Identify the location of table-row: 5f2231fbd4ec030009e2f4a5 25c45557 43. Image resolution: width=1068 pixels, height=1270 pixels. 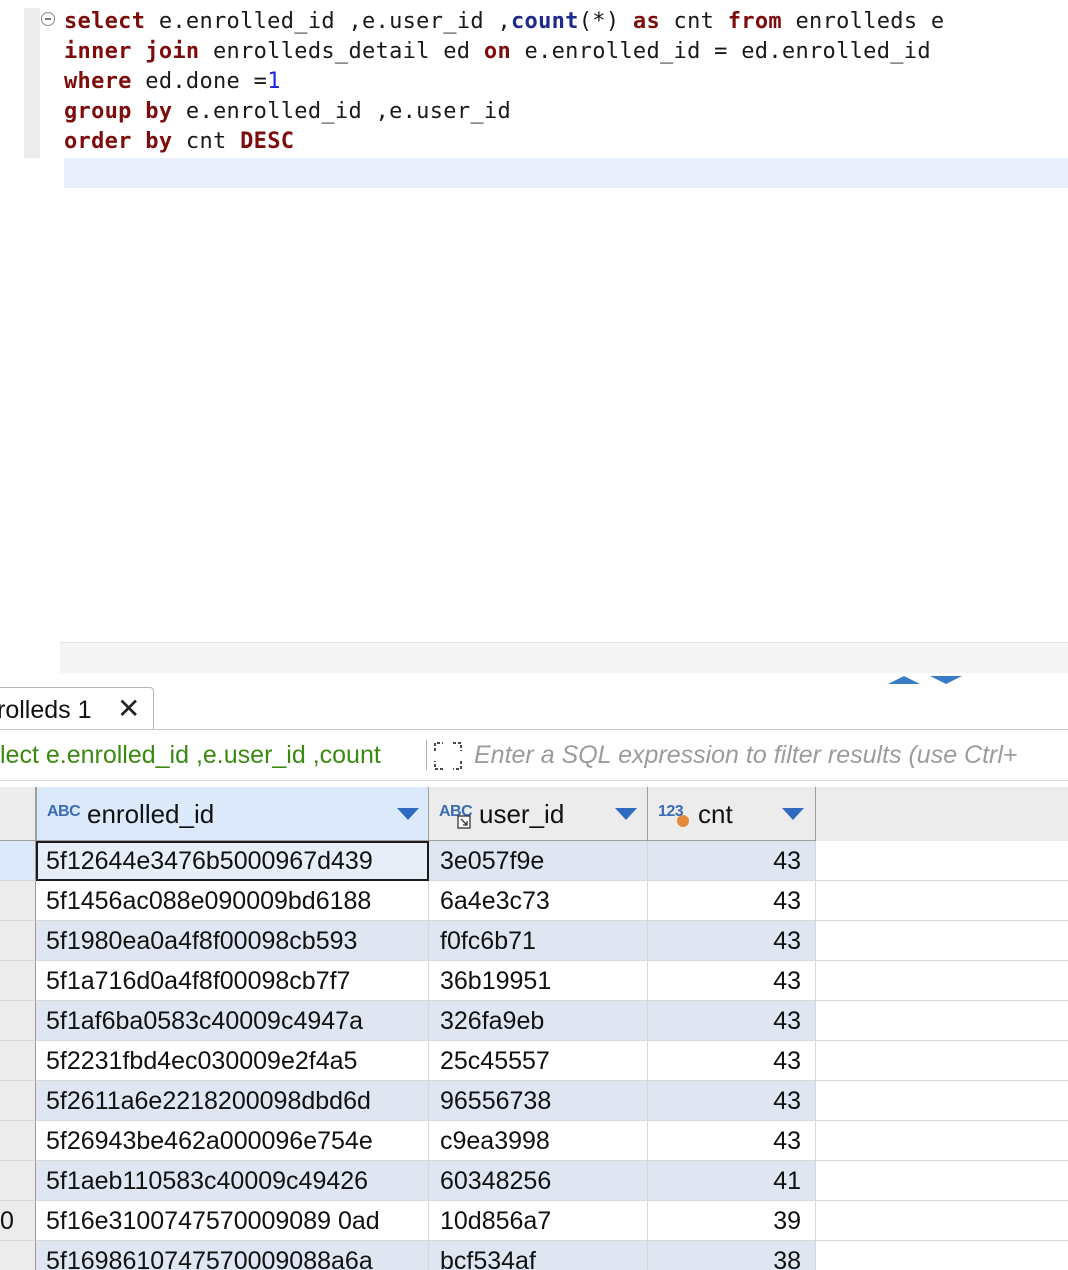
(534, 1061).